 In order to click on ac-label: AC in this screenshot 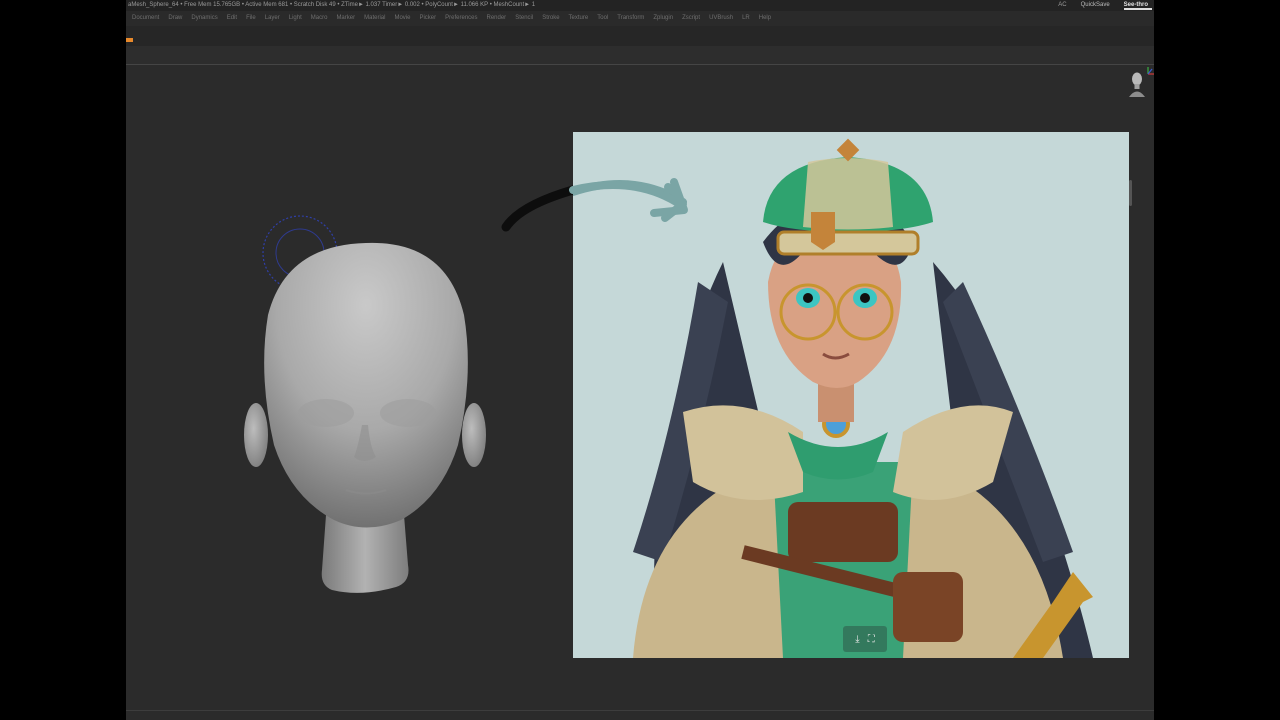, I will do `click(1062, 5)`.